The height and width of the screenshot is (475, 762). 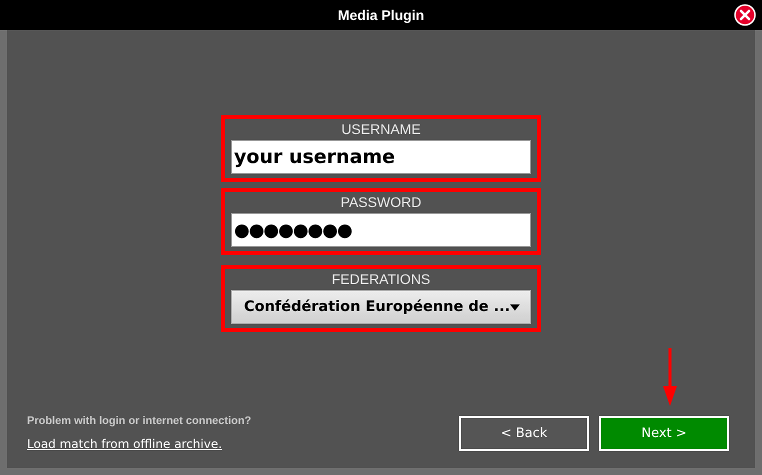 What do you see at coordinates (381, 157) in the screenshot?
I see `username-field: your username` at bounding box center [381, 157].